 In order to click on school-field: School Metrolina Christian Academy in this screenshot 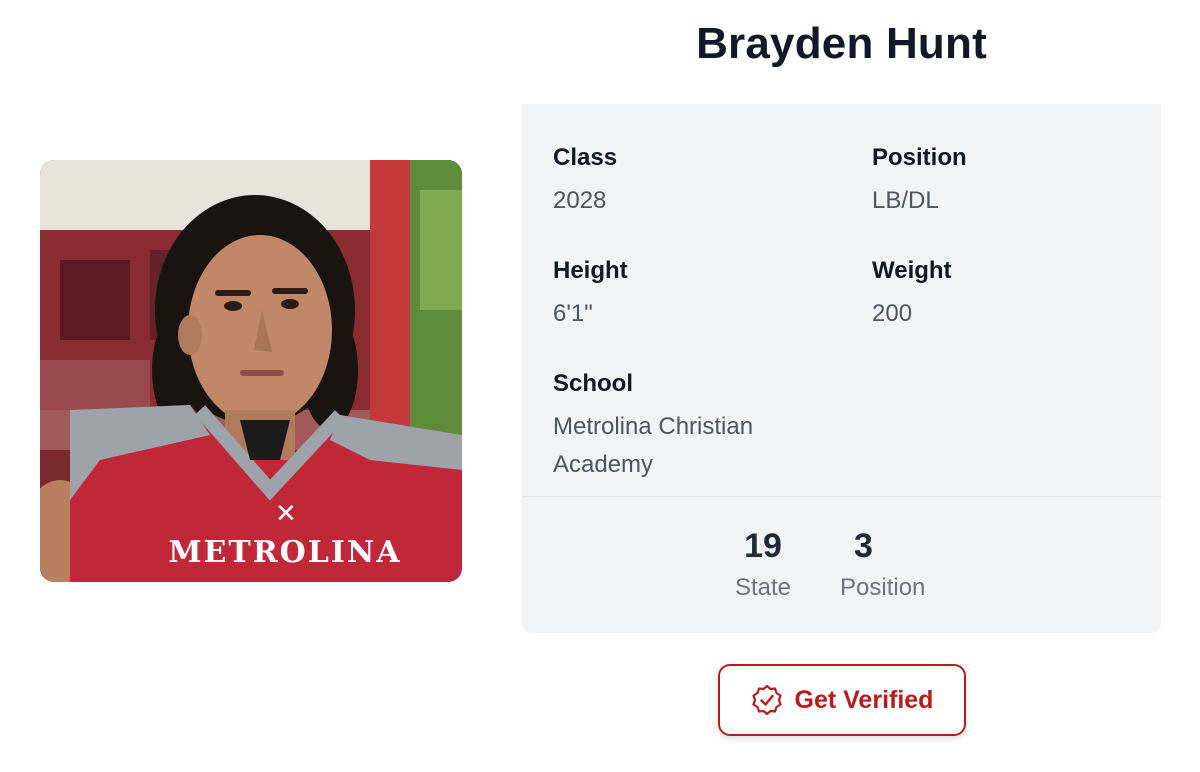, I will do `click(688, 426)`.